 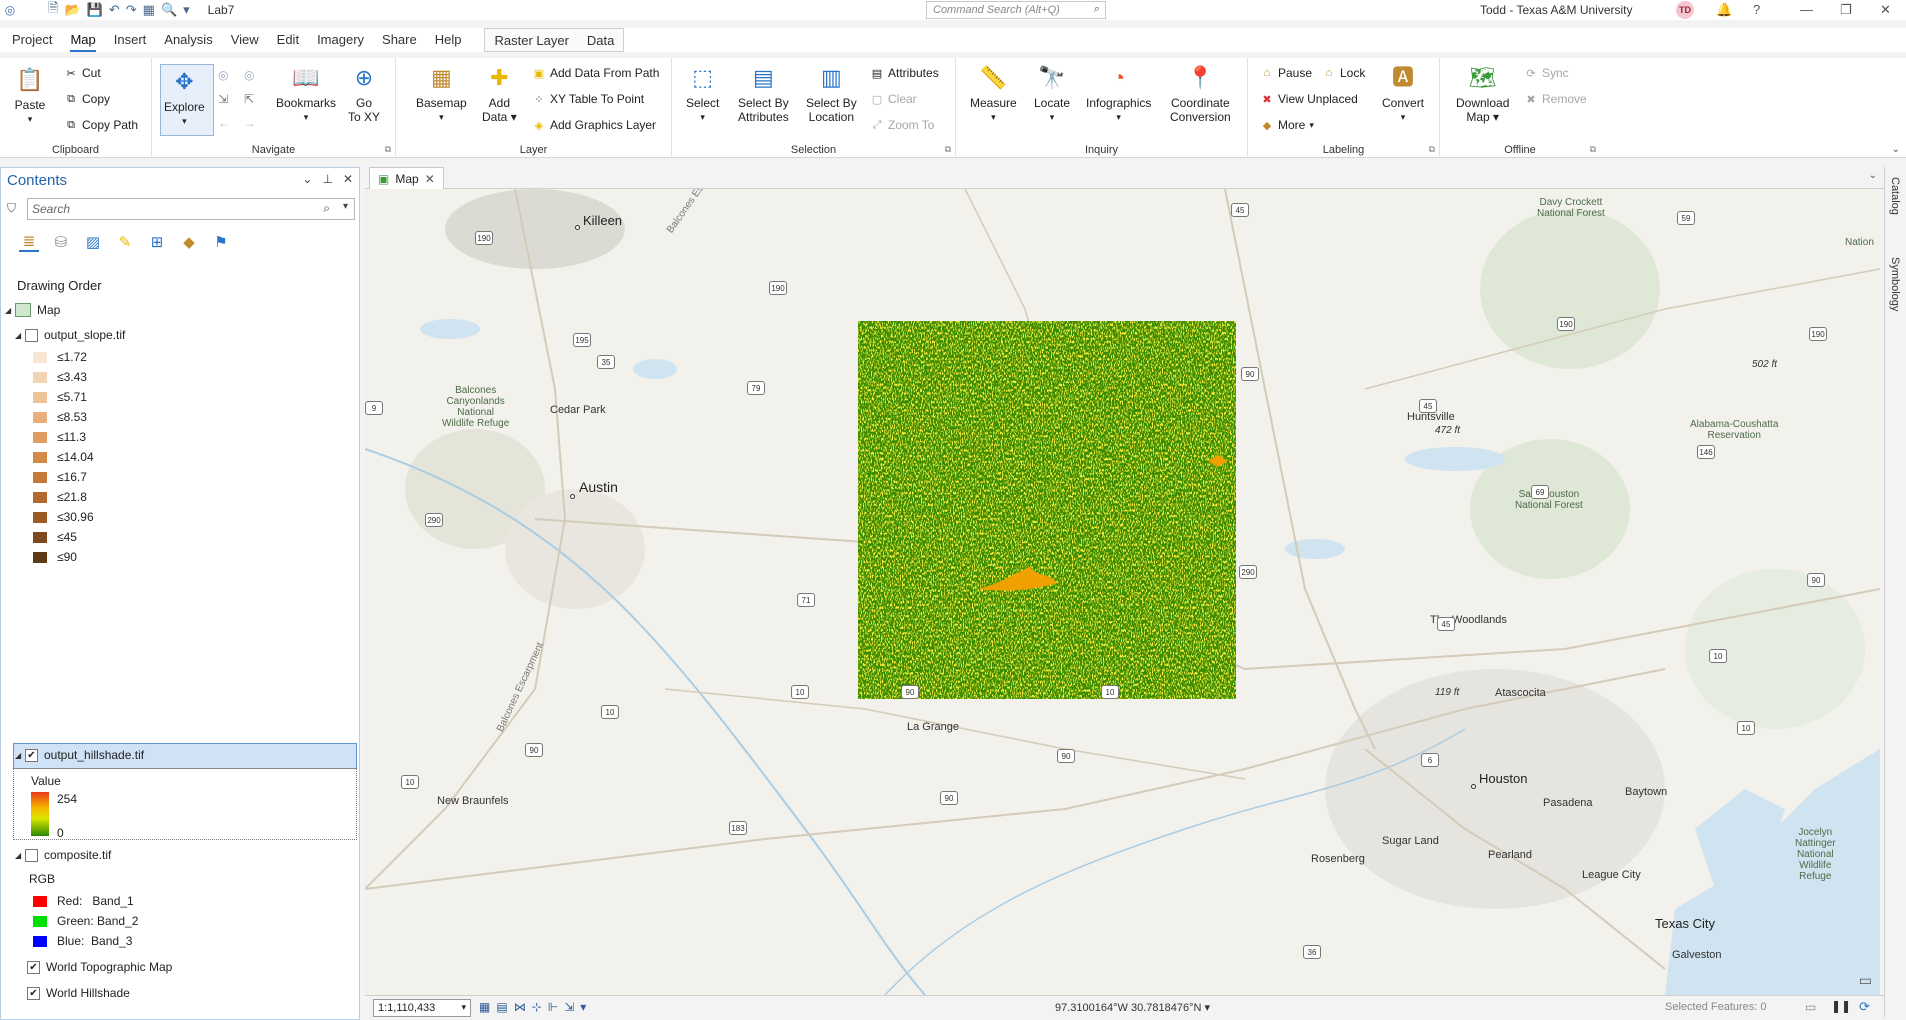 What do you see at coordinates (61, 242) in the screenshot?
I see `list-by-data-source-icon: ⛁` at bounding box center [61, 242].